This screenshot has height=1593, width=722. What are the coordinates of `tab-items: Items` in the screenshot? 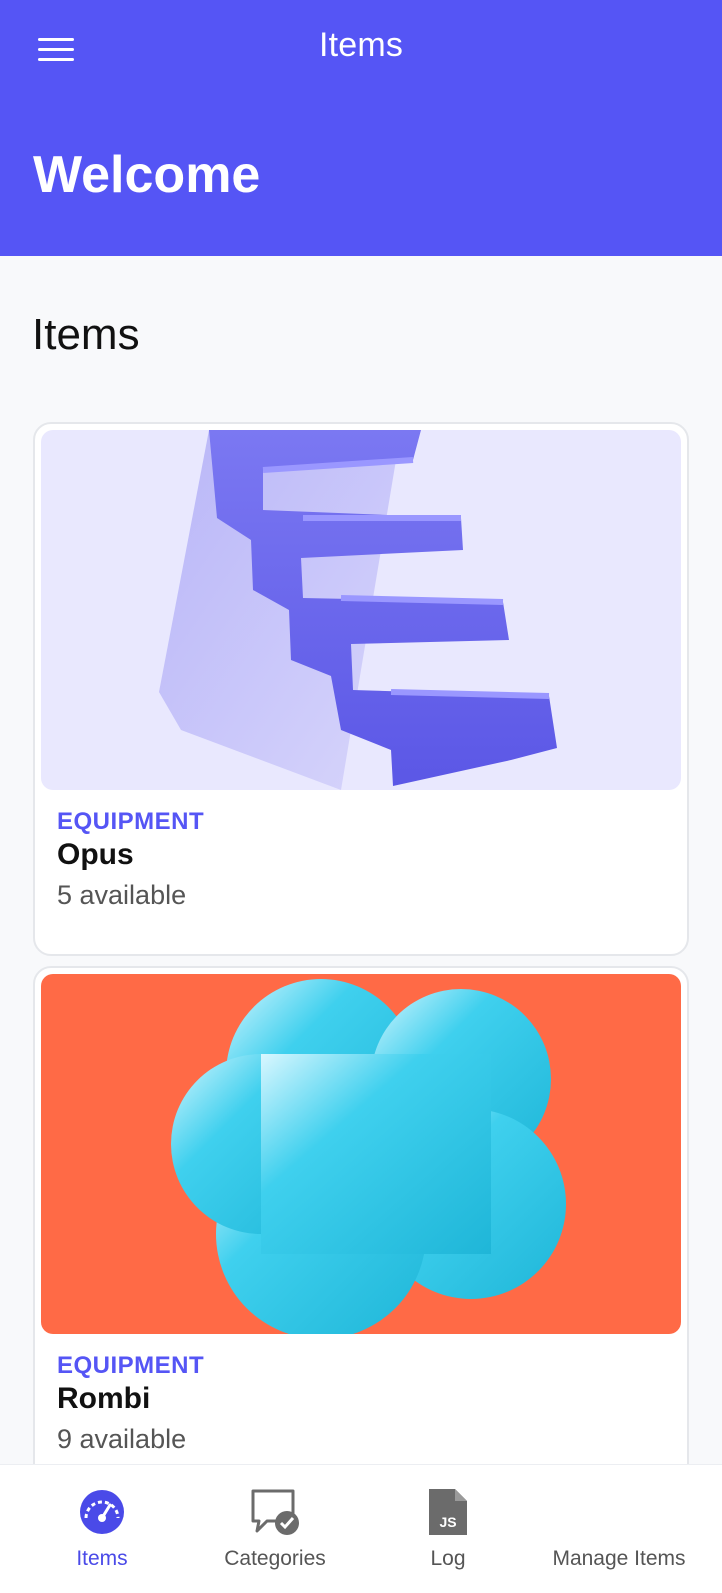 It's located at (102, 1529).